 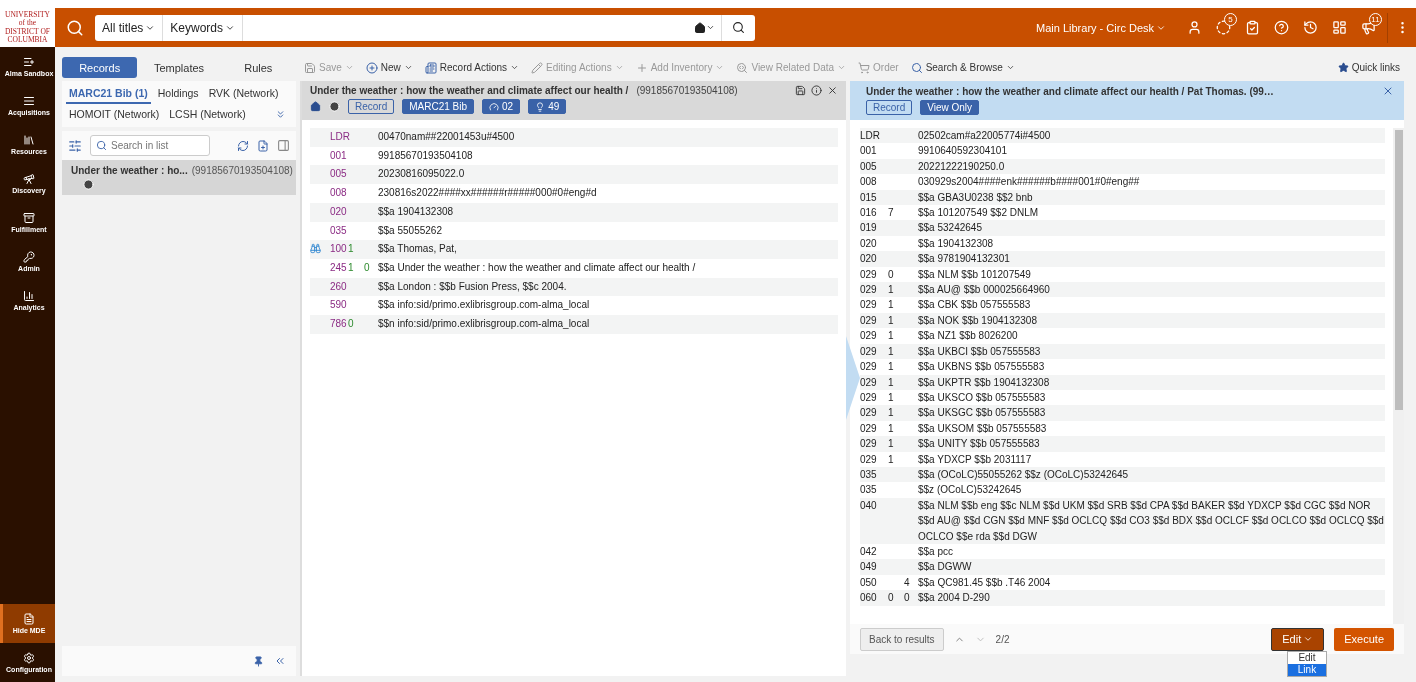 What do you see at coordinates (29, 179) in the screenshot?
I see `telescope-icon` at bounding box center [29, 179].